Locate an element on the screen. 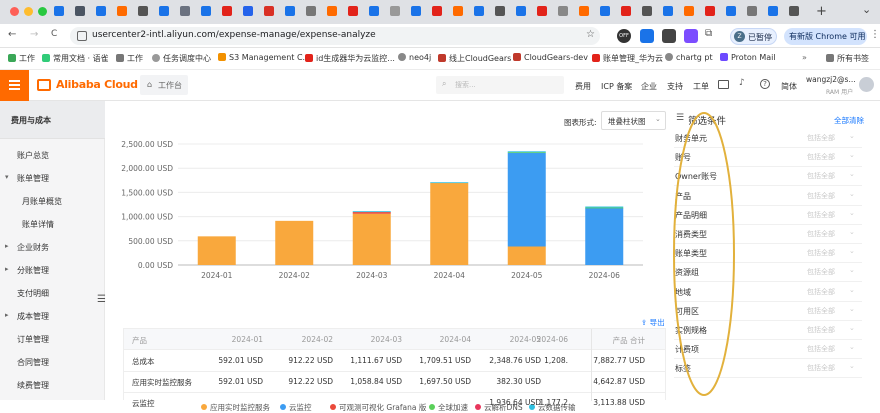 The width and height of the screenshot is (880, 413). clear-all-button: 全部清除 is located at coordinates (849, 120).